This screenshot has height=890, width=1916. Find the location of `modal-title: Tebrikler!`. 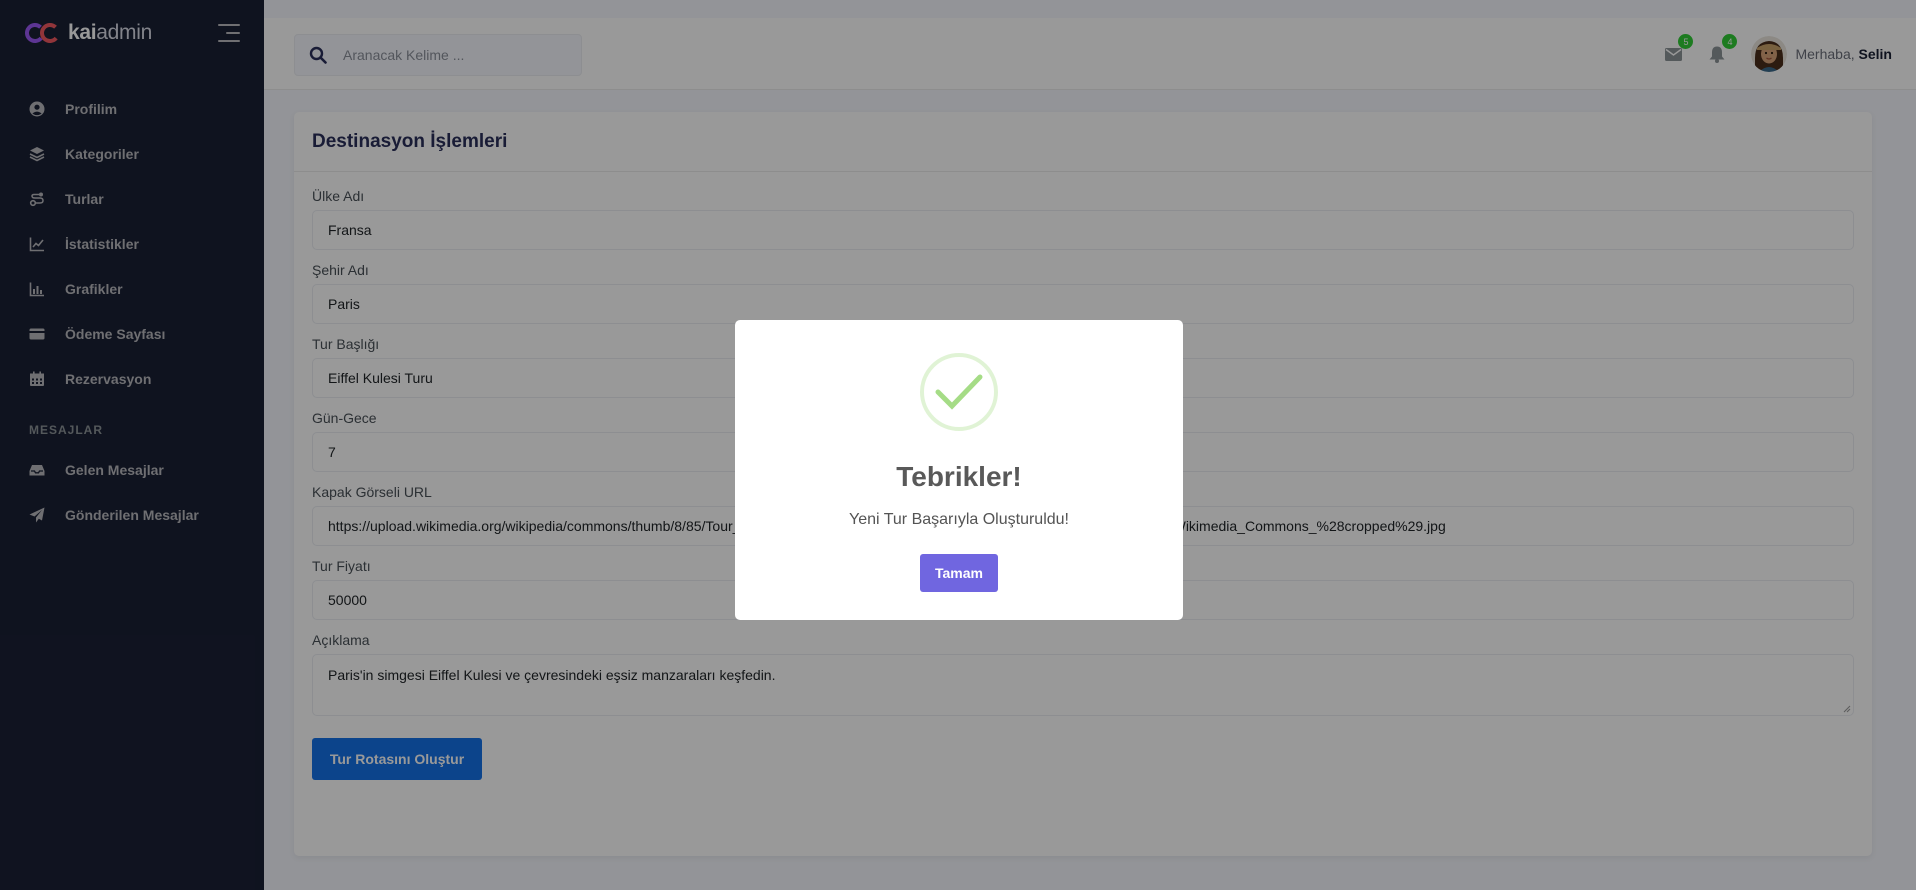

modal-title: Tebrikler! is located at coordinates (959, 476).